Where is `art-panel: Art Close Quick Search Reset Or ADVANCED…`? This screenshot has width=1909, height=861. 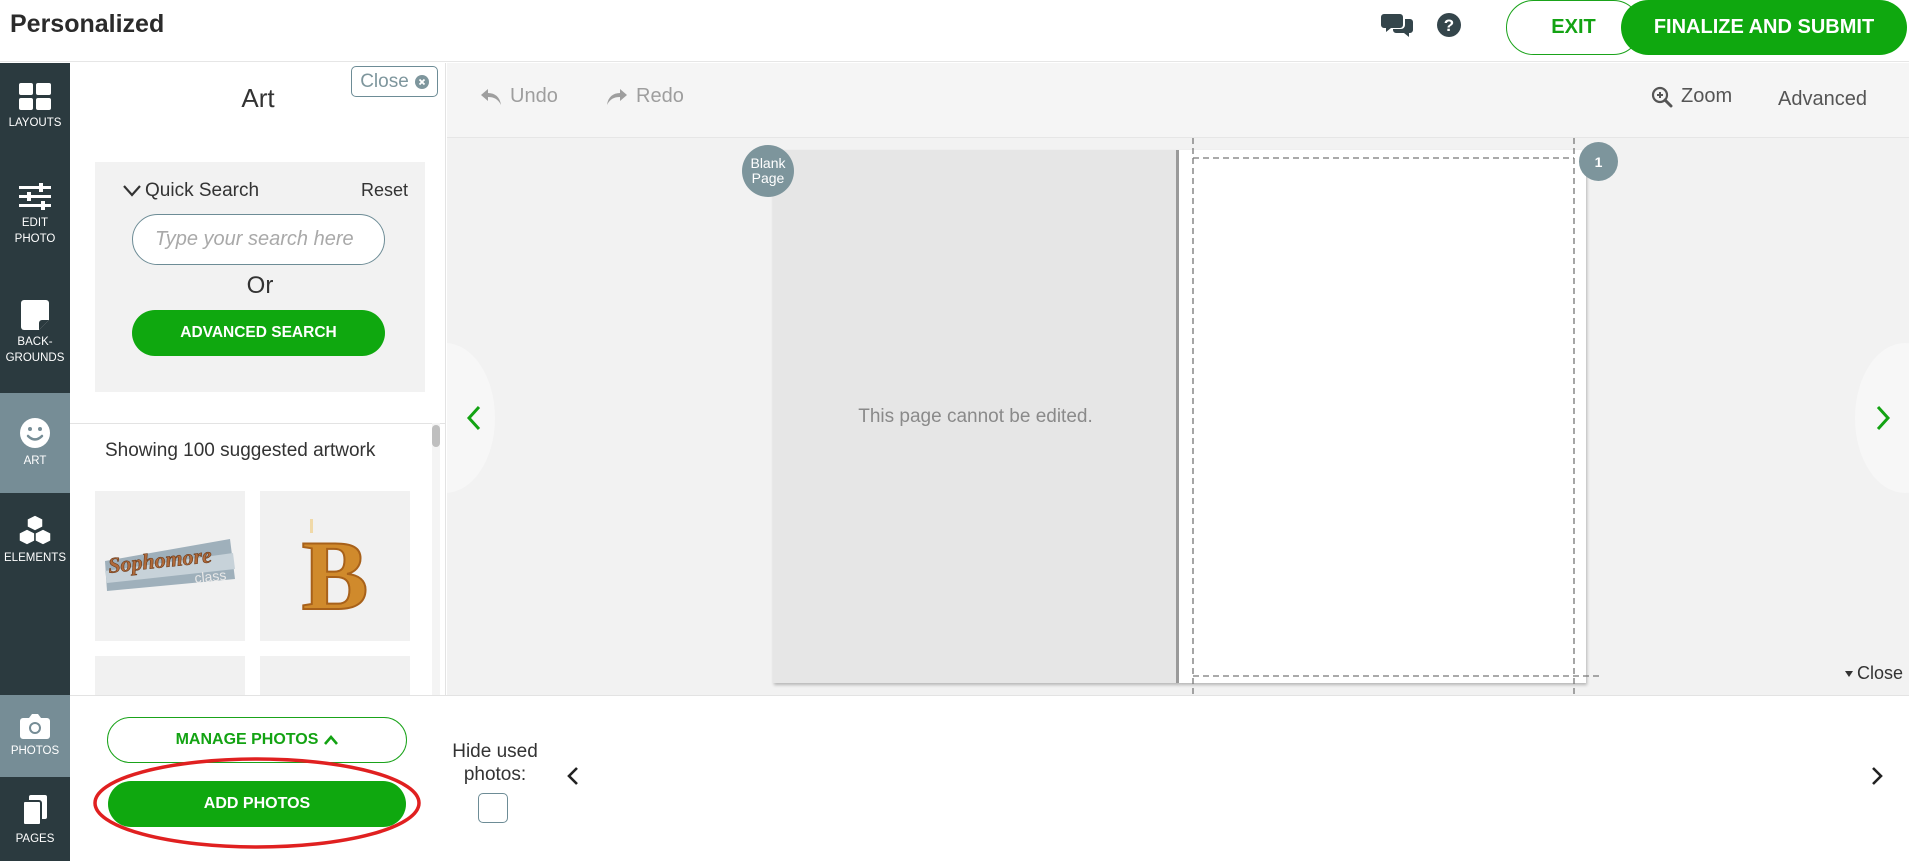
art-panel: Art Close Quick Search Reset Or ADVANCED… is located at coordinates (258, 379).